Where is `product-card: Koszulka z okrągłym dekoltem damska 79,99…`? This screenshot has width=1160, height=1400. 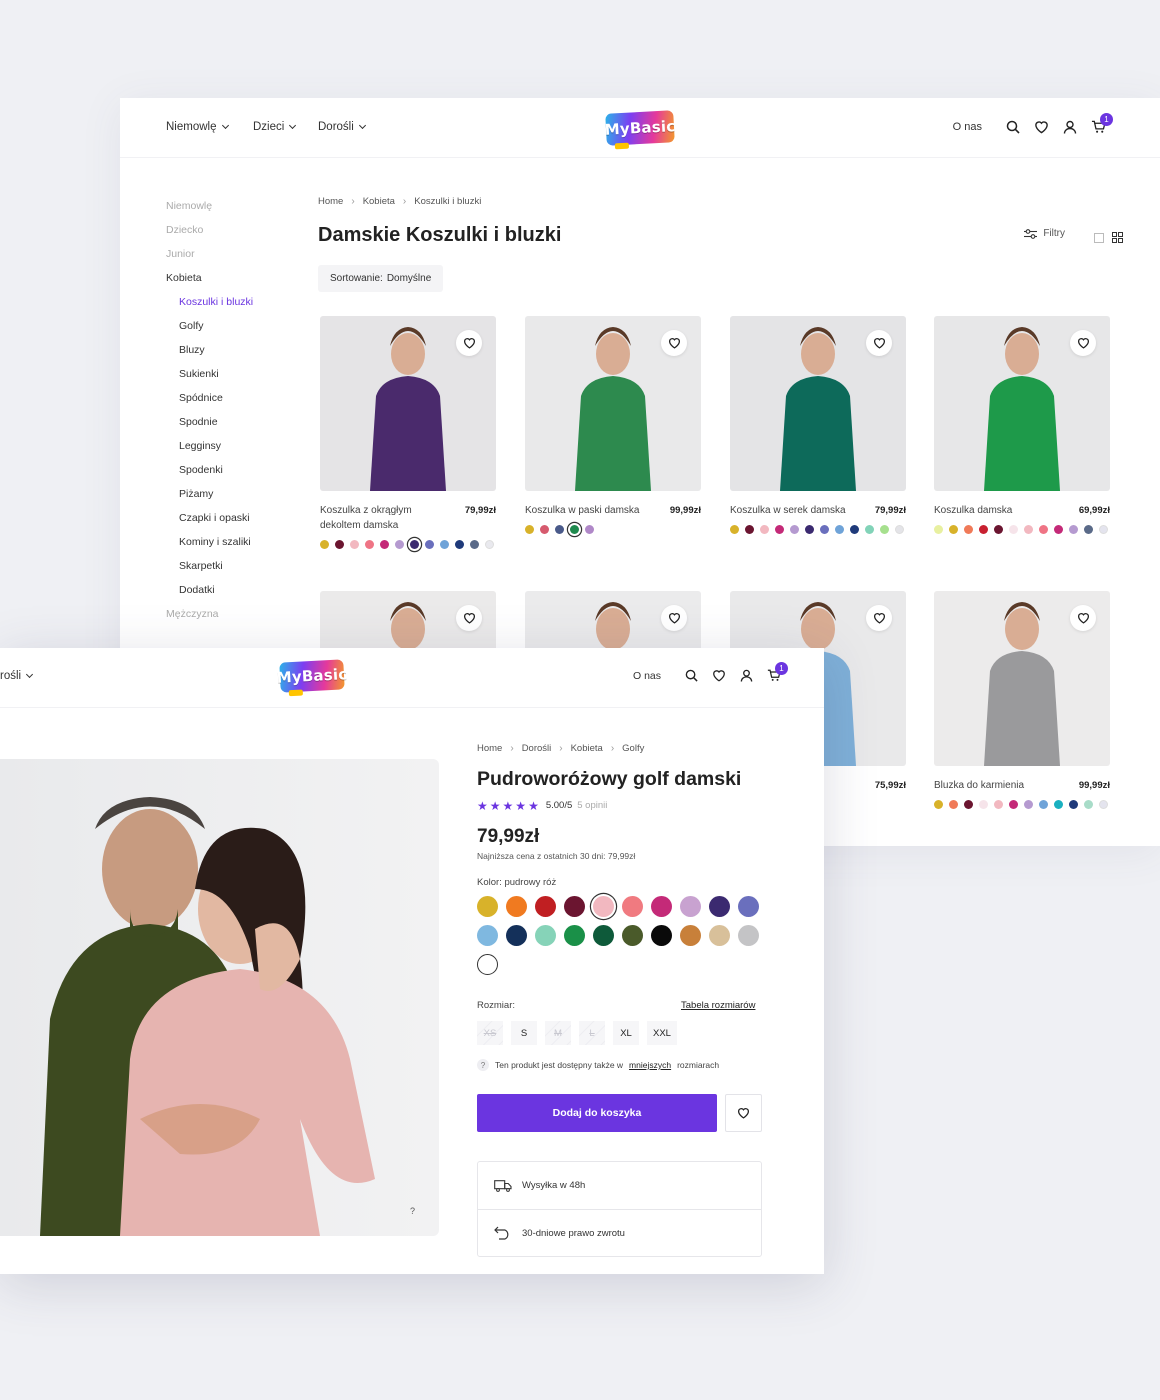
product-card: Koszulka z okrągłym dekoltem damska 79,99… is located at coordinates (408, 432).